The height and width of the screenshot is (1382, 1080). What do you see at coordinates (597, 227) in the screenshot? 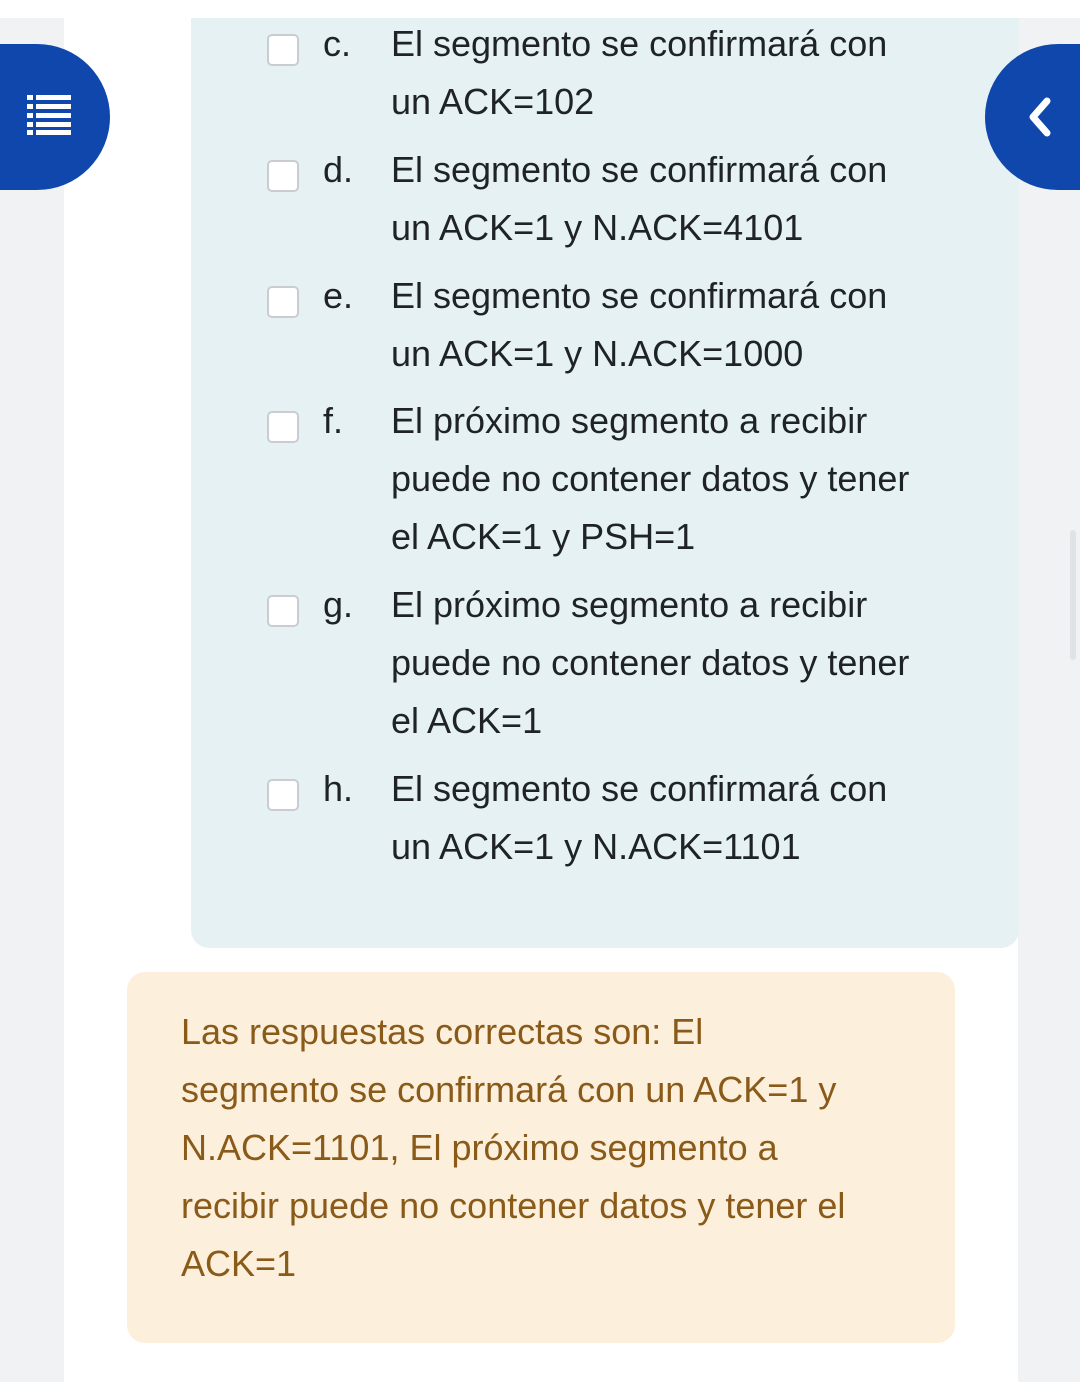
I see `option-text-line: un ACK=1 y N.ACK=4101` at bounding box center [597, 227].